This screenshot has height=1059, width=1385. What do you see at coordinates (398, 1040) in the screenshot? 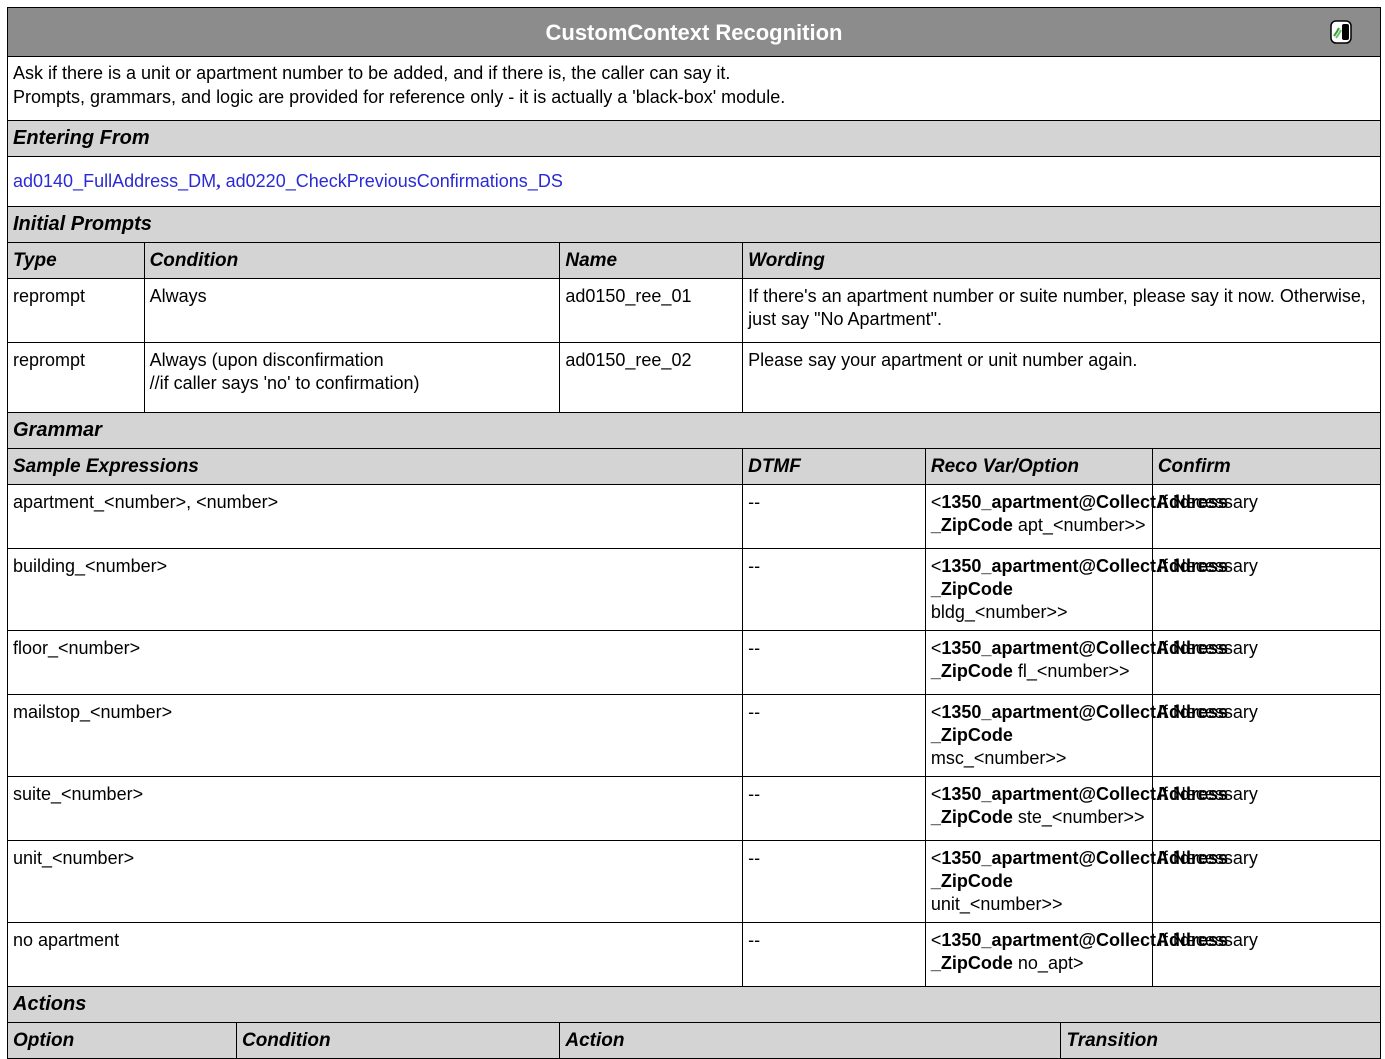
I see `col-action-condition: Condition` at bounding box center [398, 1040].